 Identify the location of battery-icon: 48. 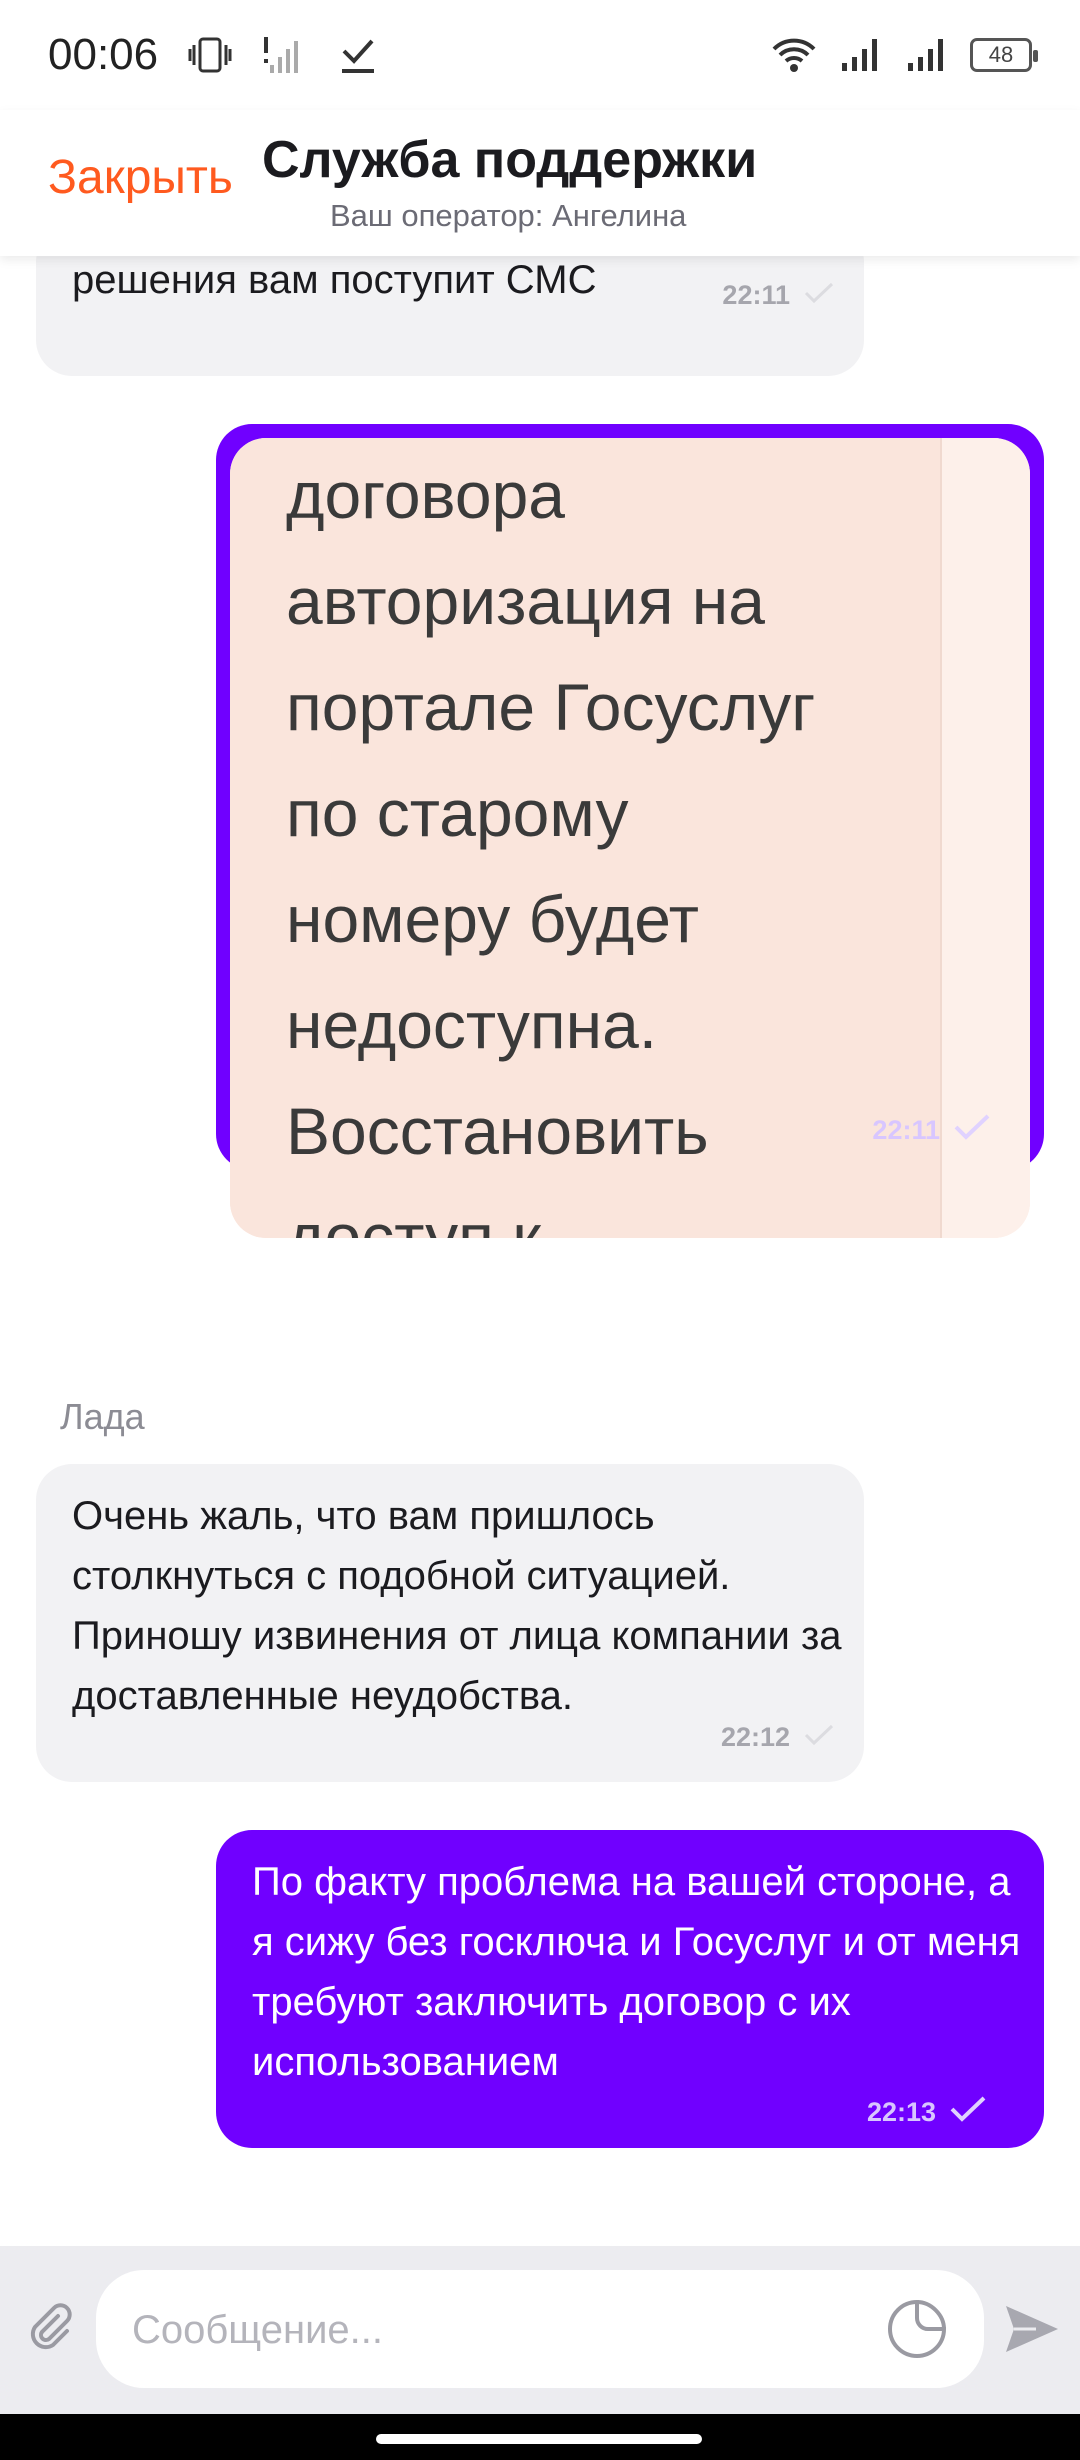
(1004, 55).